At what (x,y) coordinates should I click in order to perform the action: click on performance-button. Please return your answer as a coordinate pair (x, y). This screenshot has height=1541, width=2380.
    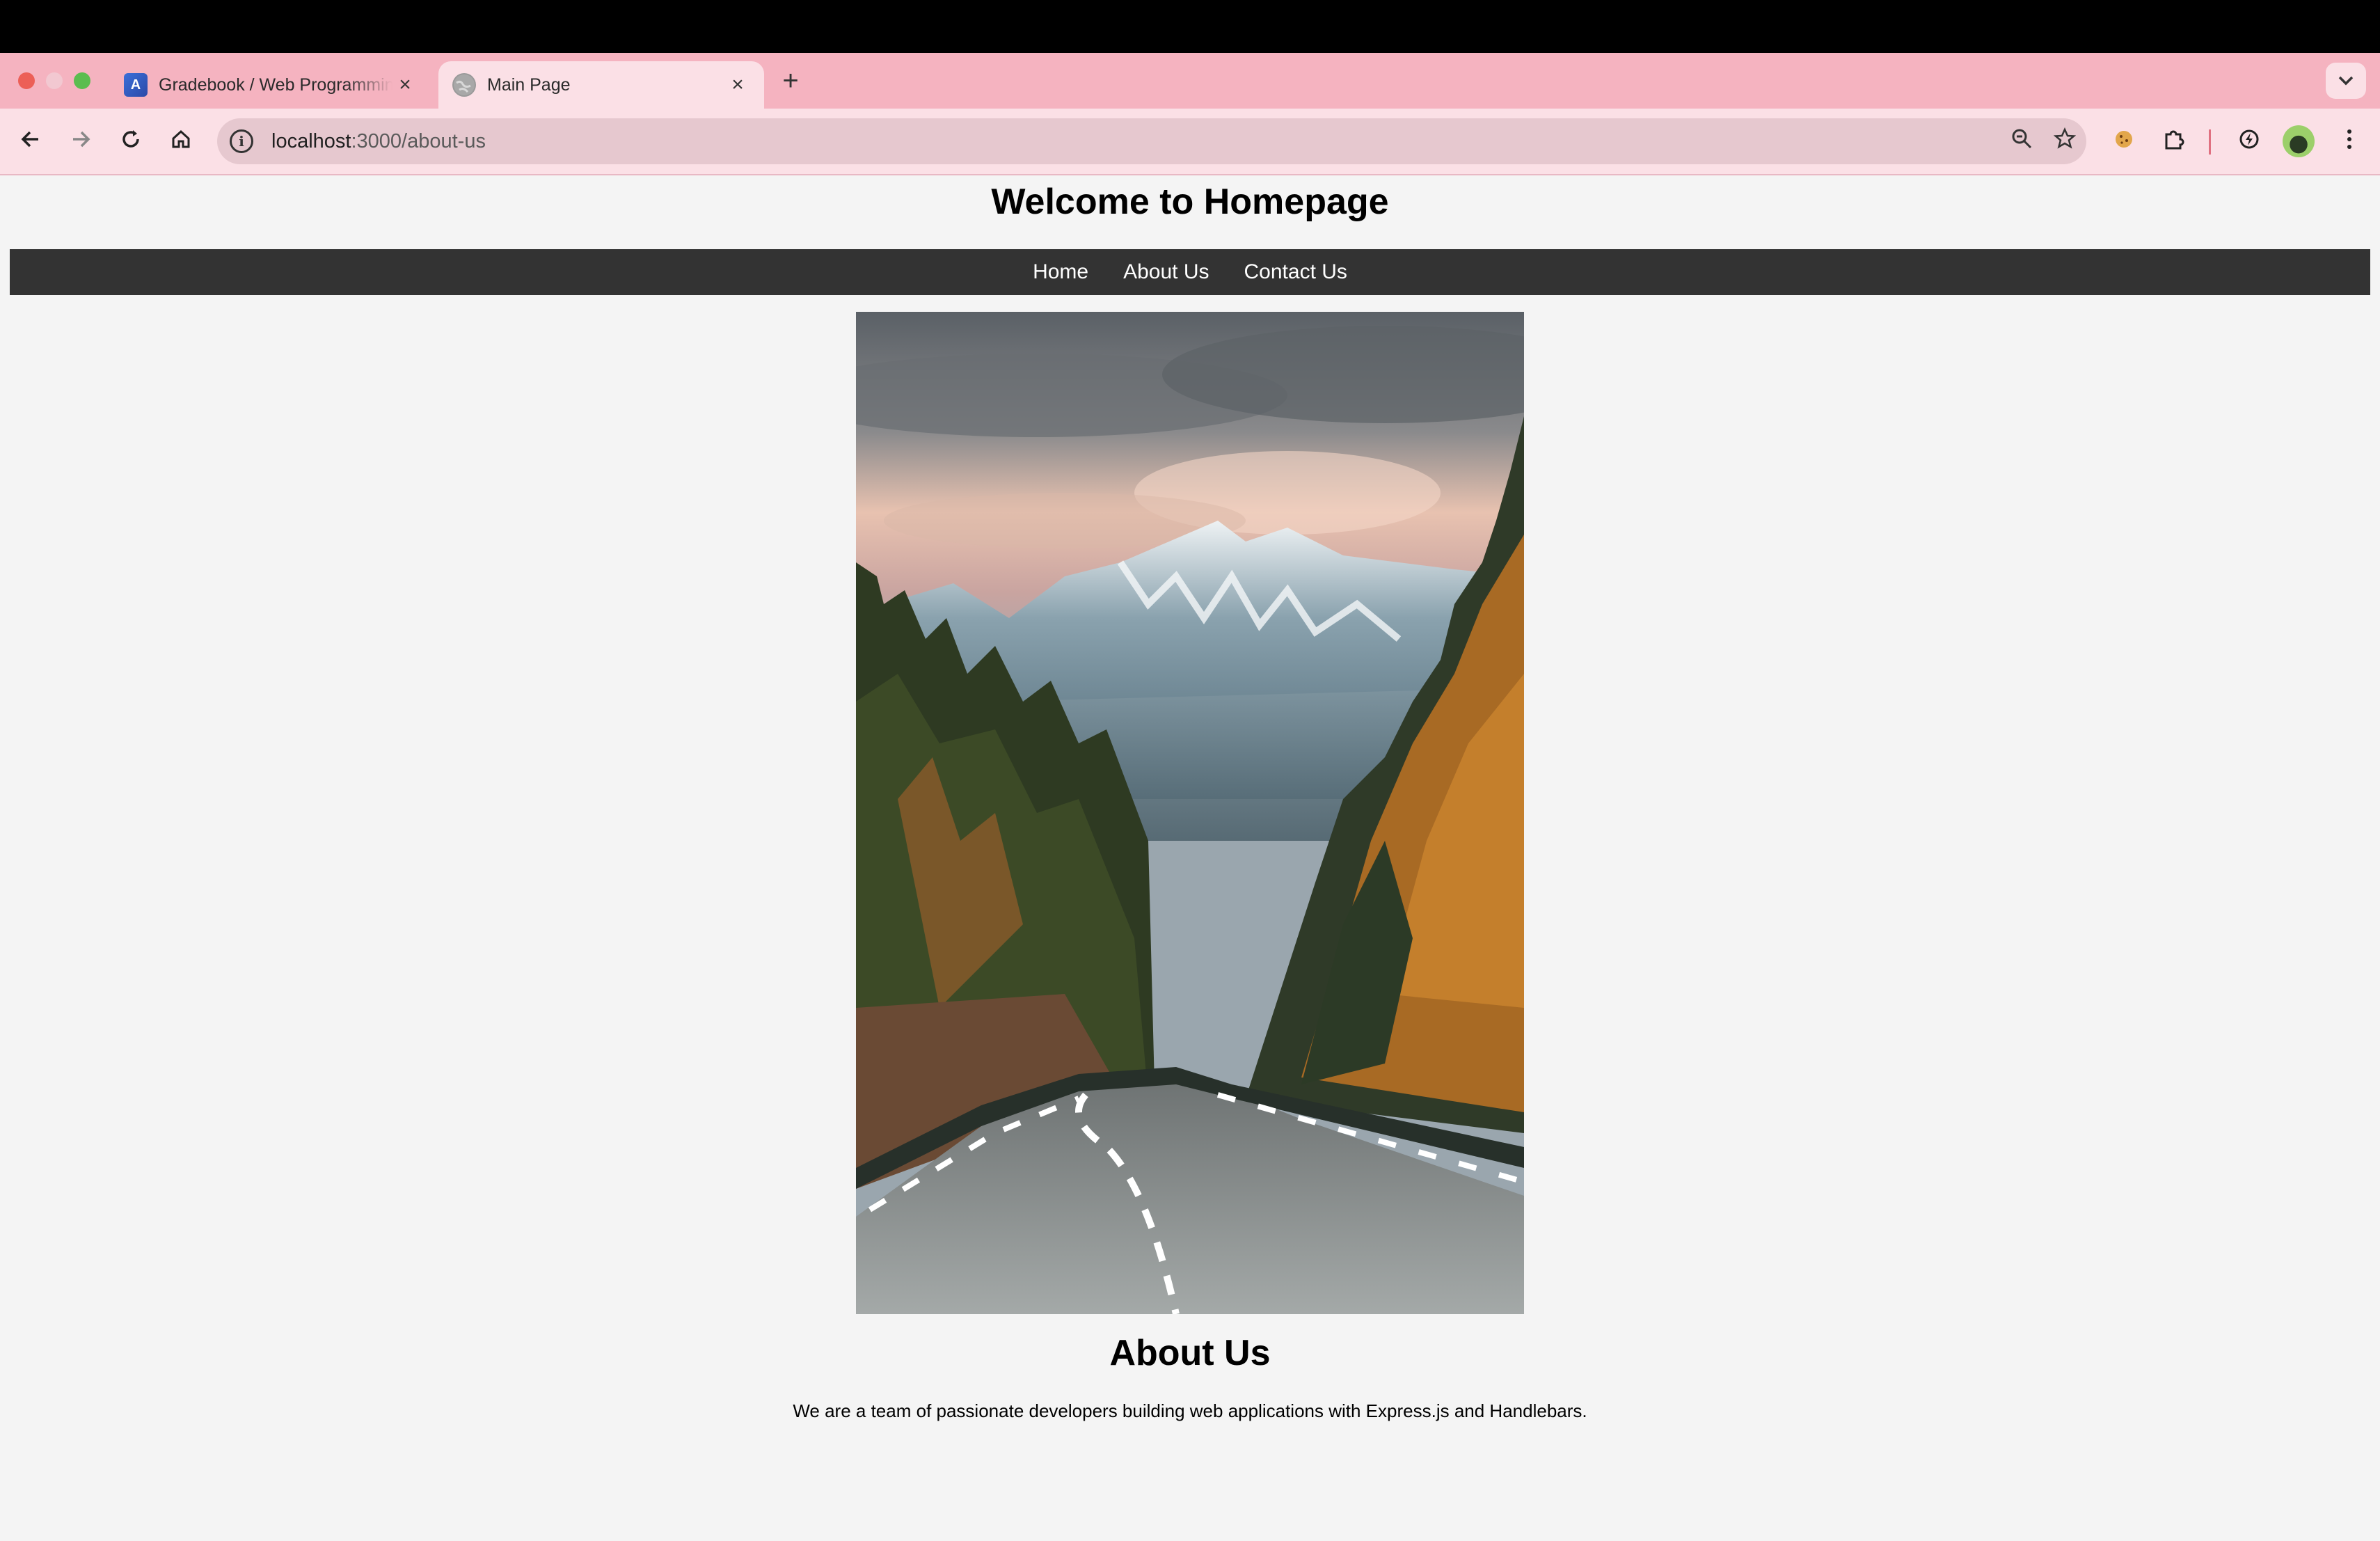
    Looking at the image, I should click on (2249, 142).